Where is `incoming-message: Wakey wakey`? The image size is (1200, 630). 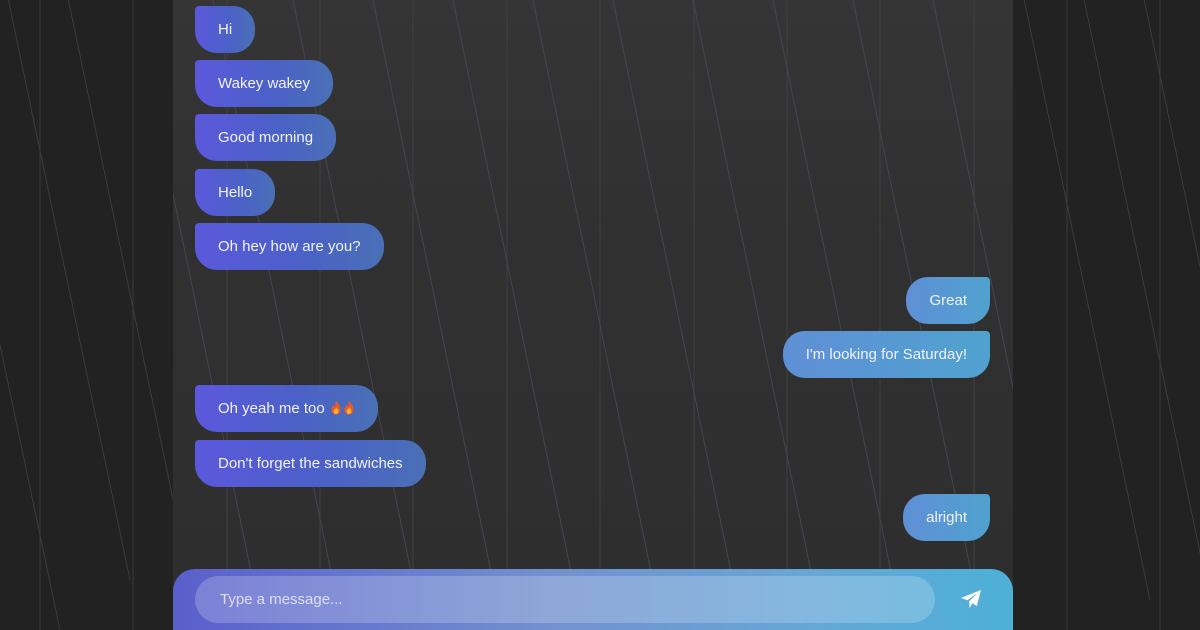
incoming-message: Wakey wakey is located at coordinates (264, 84).